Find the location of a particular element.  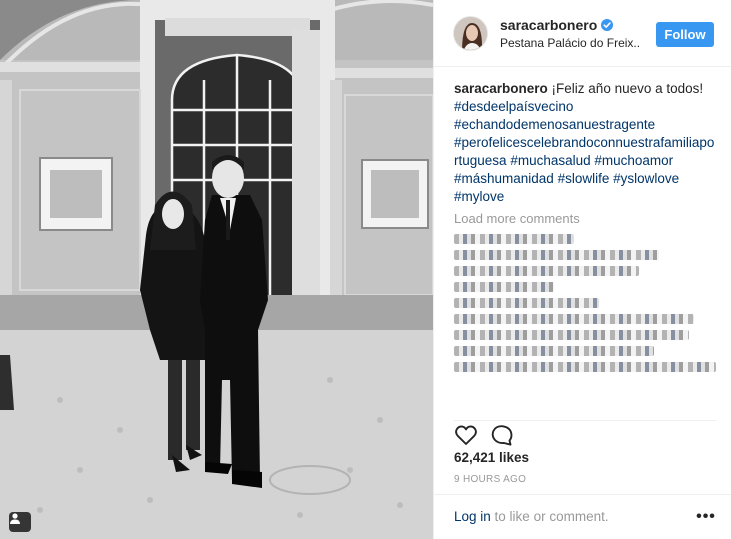

avatar is located at coordinates (470, 33).